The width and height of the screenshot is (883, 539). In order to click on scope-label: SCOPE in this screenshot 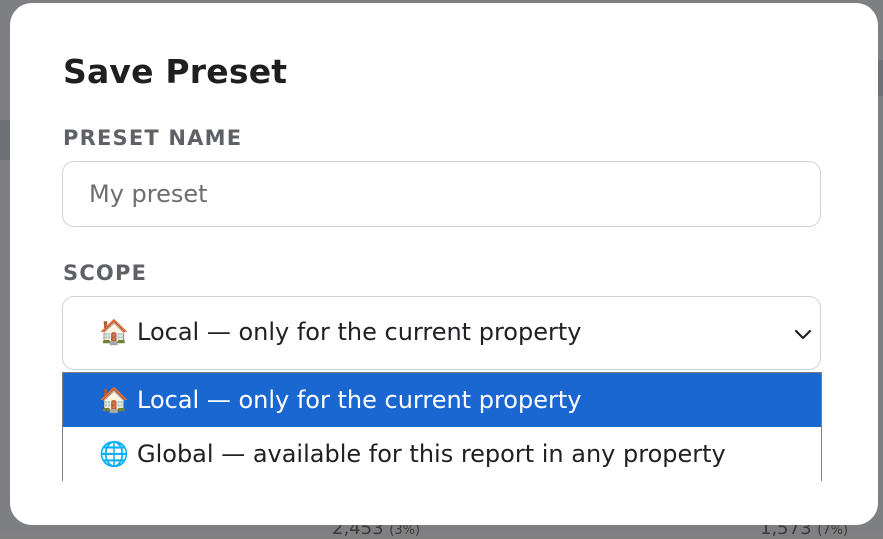, I will do `click(105, 273)`.